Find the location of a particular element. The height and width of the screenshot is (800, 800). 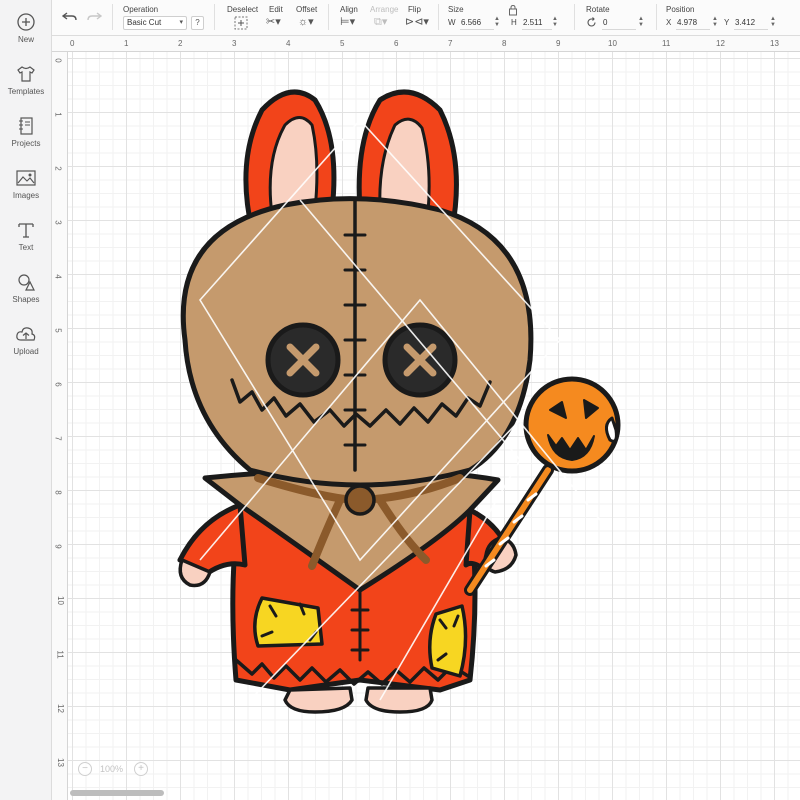

text-icon is located at coordinates (26, 230).